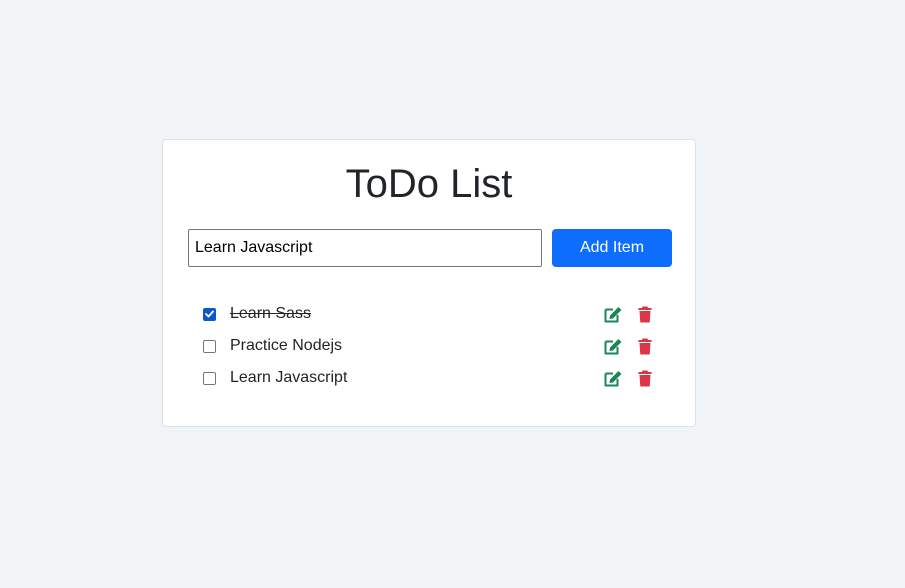 This screenshot has width=905, height=588. Describe the element at coordinates (612, 248) in the screenshot. I see `add-item-button: Add Item` at that location.